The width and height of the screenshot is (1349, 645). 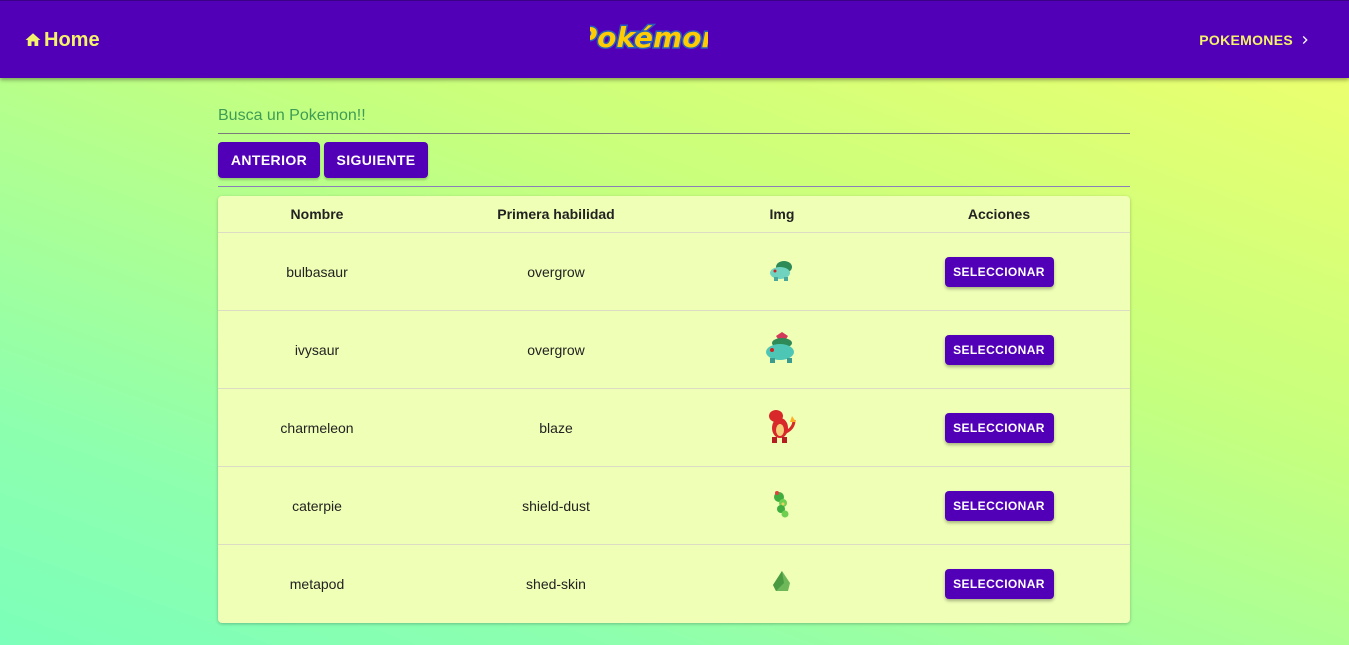 I want to click on pokemon-name: caterpie, so click(x=317, y=505).